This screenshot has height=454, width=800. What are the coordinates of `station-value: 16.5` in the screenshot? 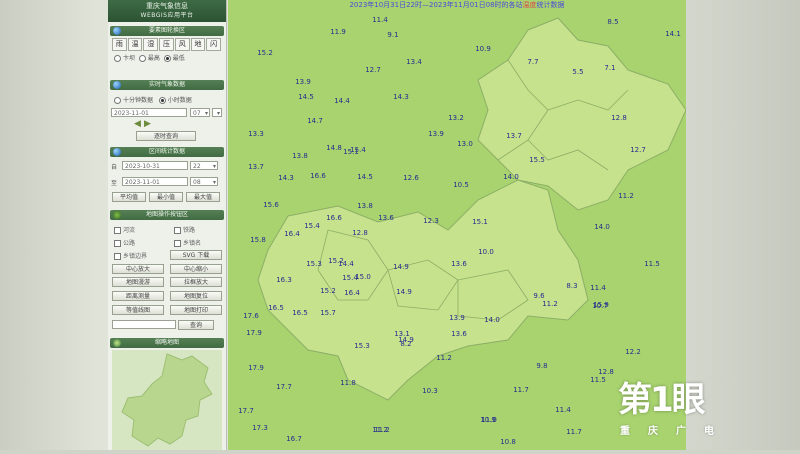 It's located at (276, 308).